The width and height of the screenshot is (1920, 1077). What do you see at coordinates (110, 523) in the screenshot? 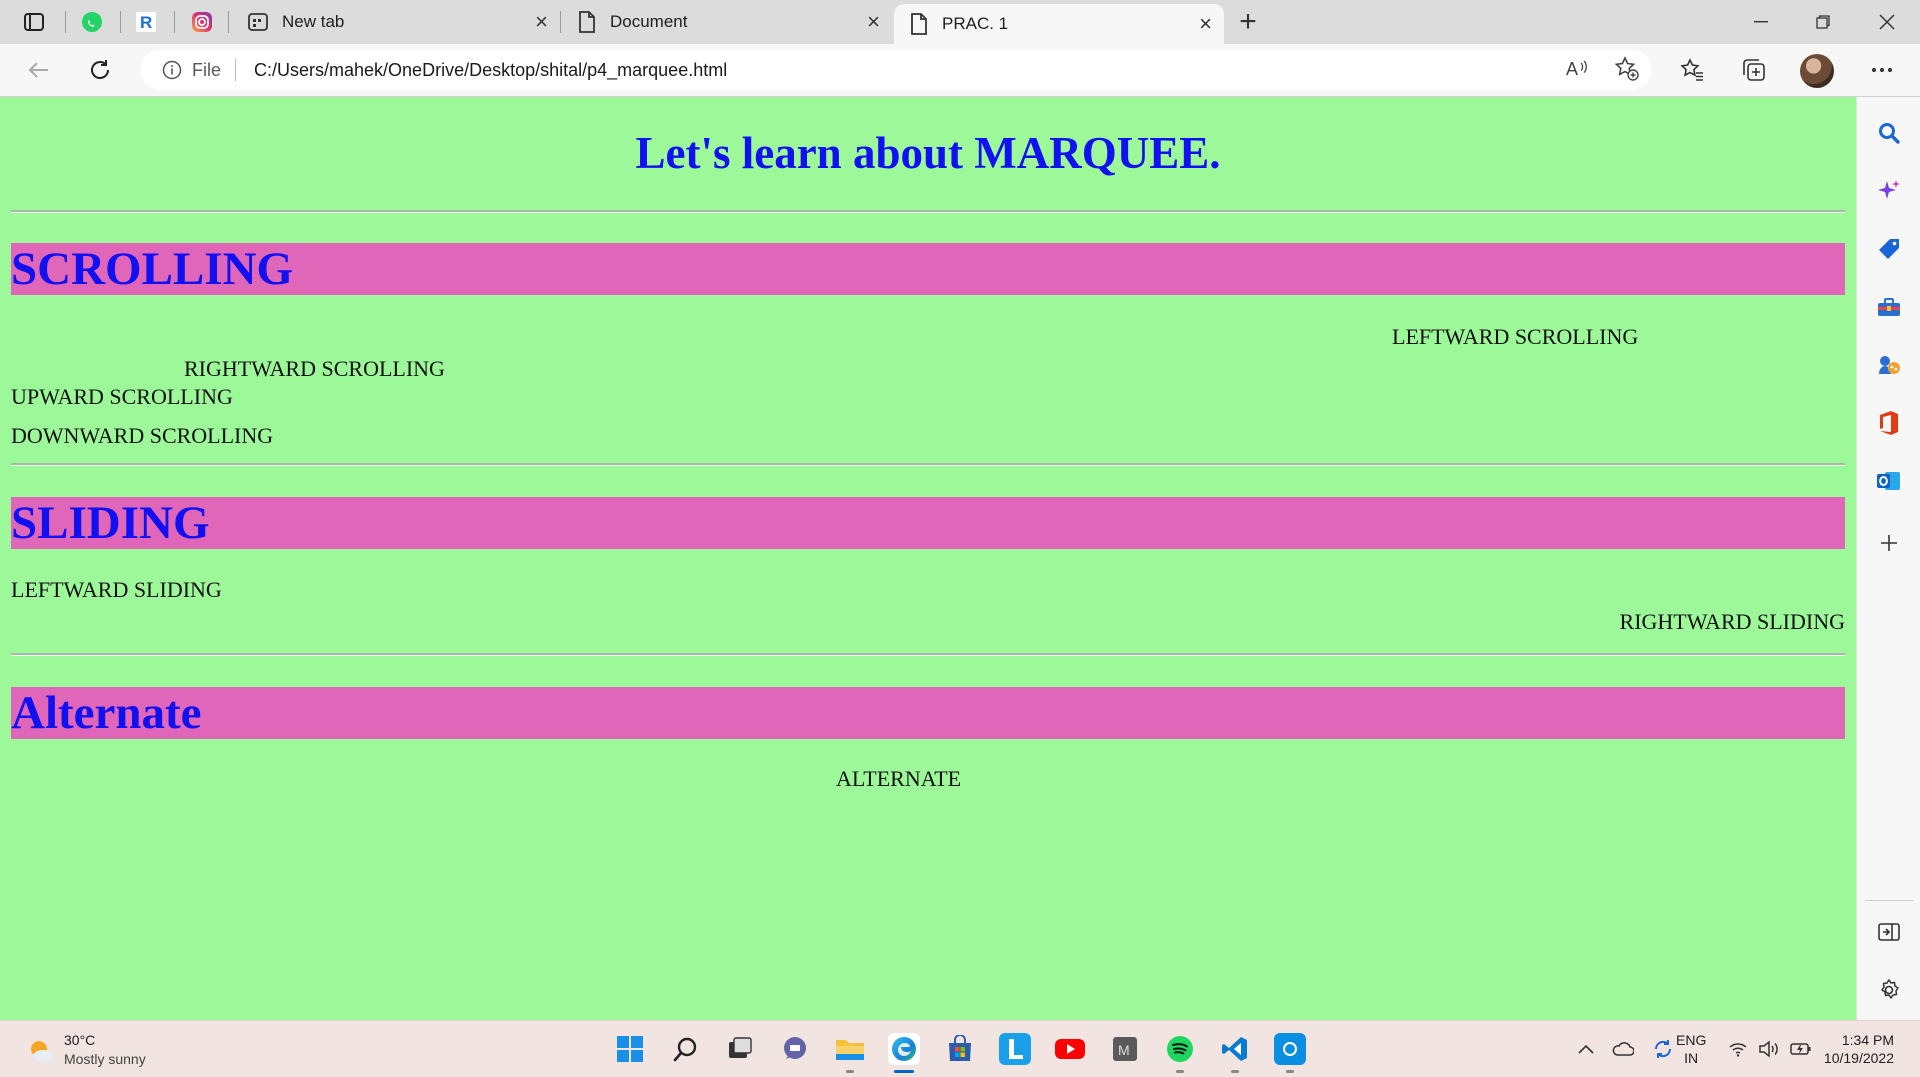
I see `sliding-heading-text: SLIDING` at bounding box center [110, 523].